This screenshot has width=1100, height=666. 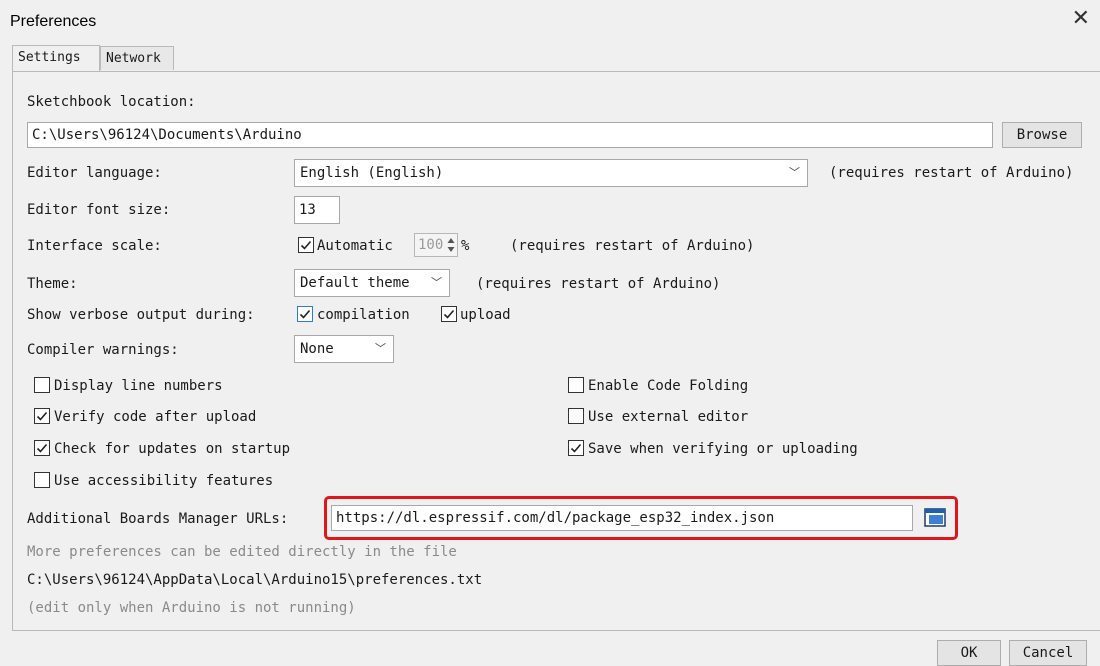 I want to click on boards-manager-label: Additional Boards Manager URLs:, so click(x=158, y=519).